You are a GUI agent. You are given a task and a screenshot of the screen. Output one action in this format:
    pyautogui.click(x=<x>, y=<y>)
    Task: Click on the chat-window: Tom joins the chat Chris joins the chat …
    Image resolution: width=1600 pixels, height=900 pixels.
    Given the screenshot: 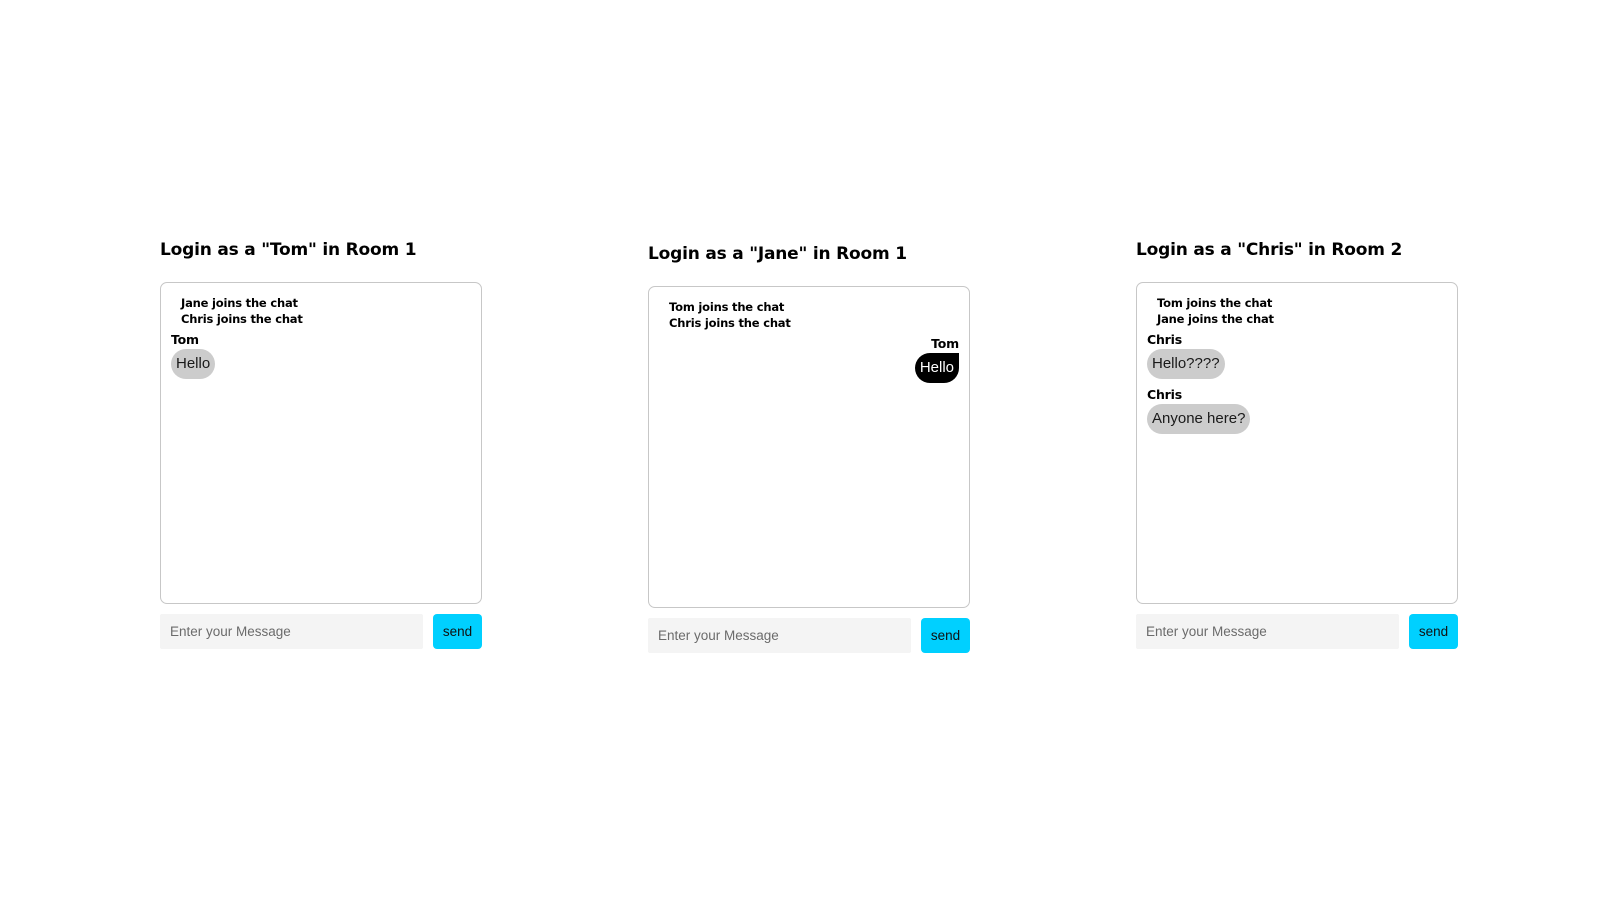 What is the action you would take?
    pyautogui.click(x=809, y=447)
    